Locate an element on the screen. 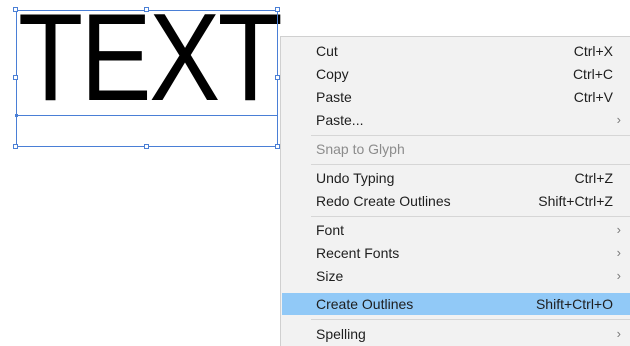  menu-item-shortcut: Shift+Ctrl+O is located at coordinates (574, 304).